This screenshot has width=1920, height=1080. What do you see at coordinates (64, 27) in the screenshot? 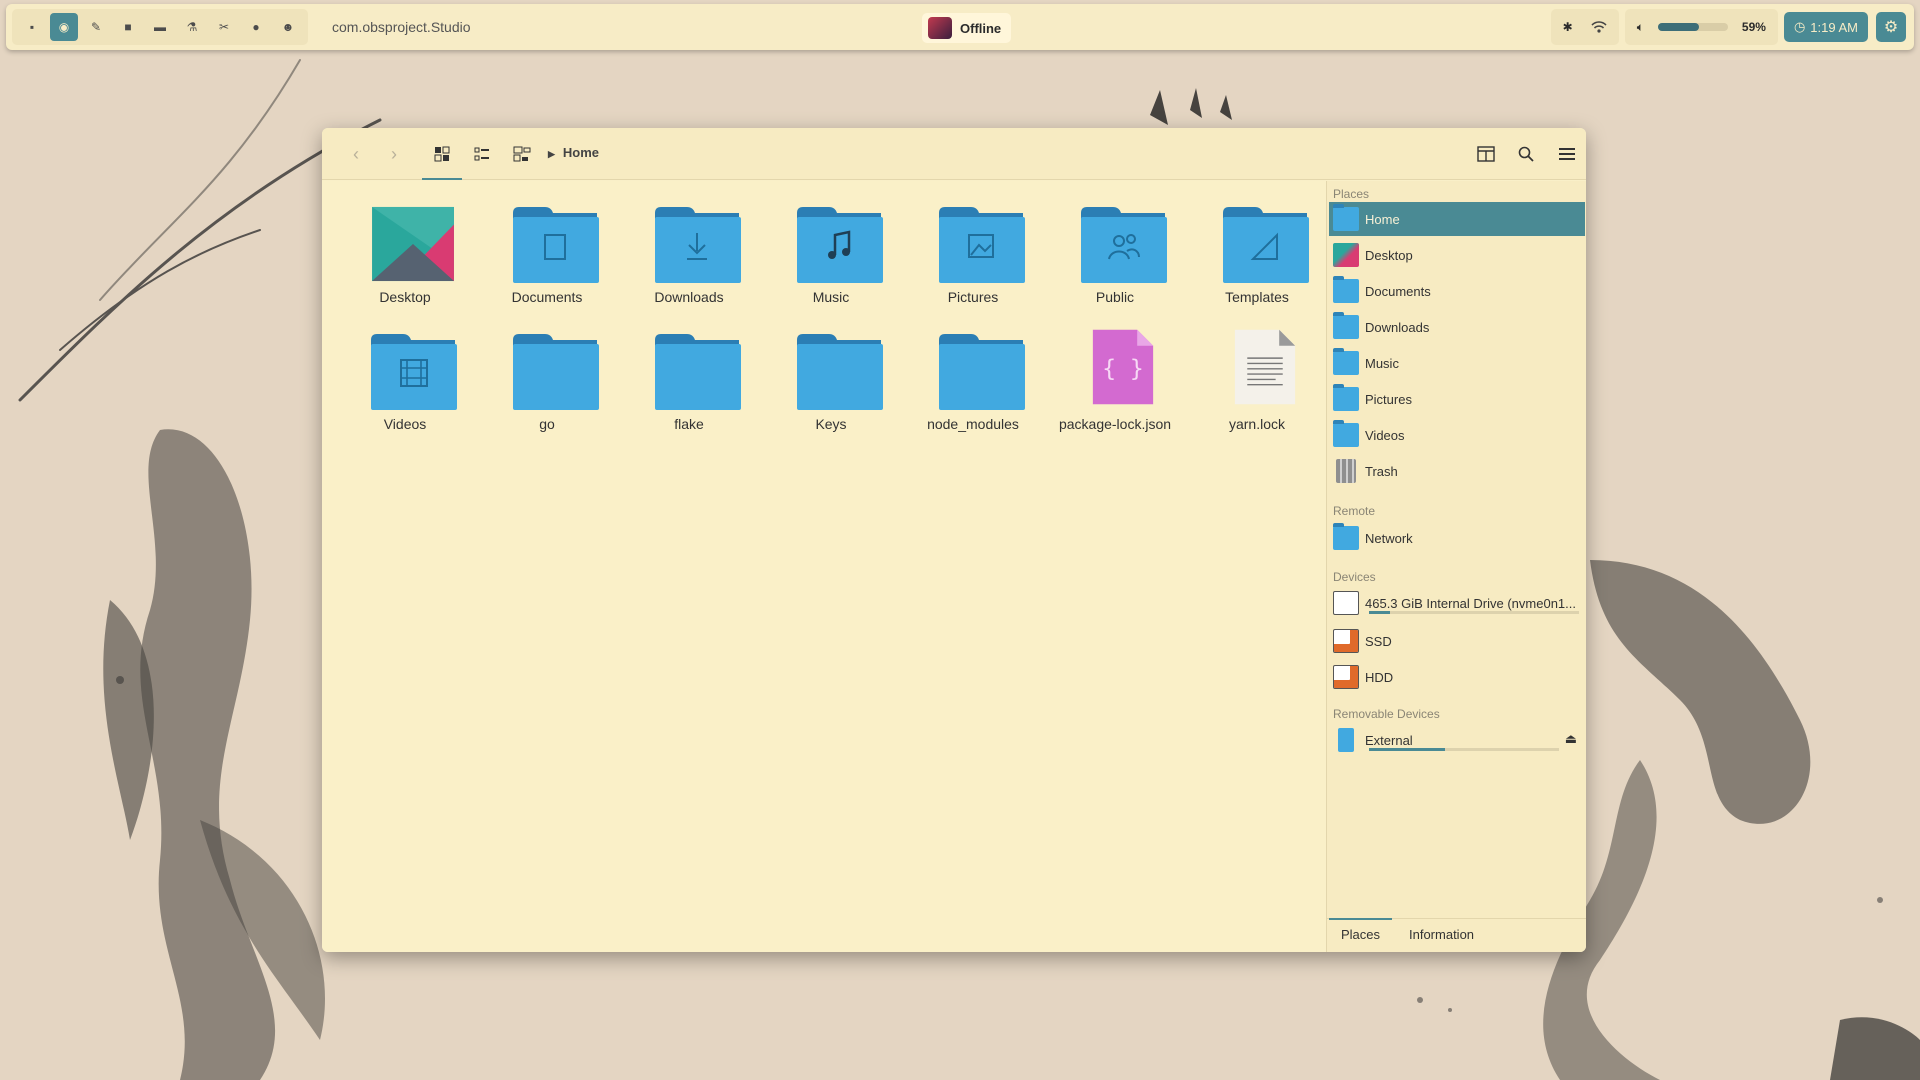
I see `firefox-icon: ◉` at bounding box center [64, 27].